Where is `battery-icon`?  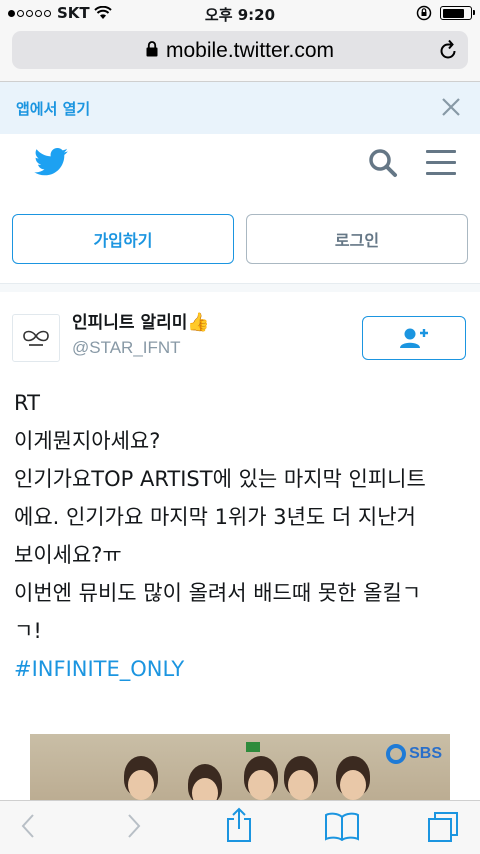 battery-icon is located at coordinates (457, 13).